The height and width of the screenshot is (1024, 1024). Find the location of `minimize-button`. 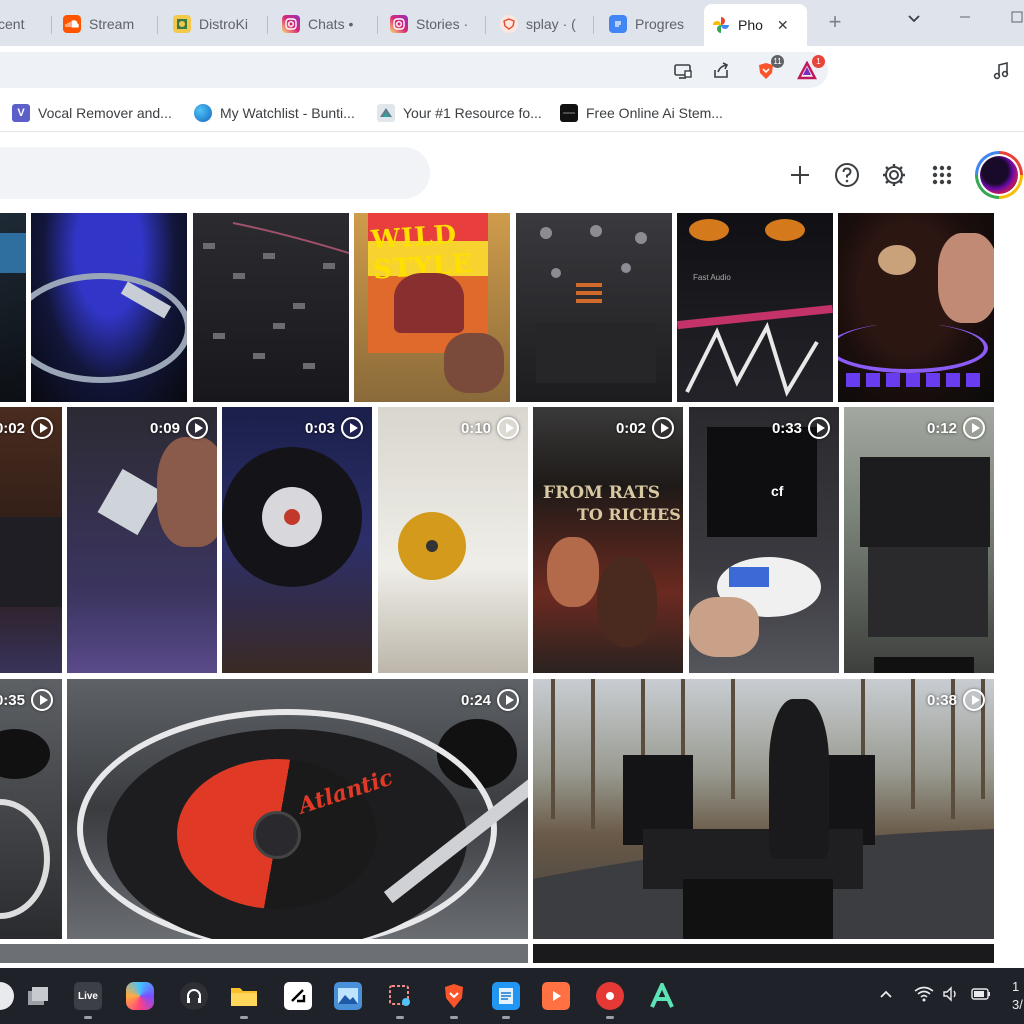

minimize-button is located at coordinates (965, 19).